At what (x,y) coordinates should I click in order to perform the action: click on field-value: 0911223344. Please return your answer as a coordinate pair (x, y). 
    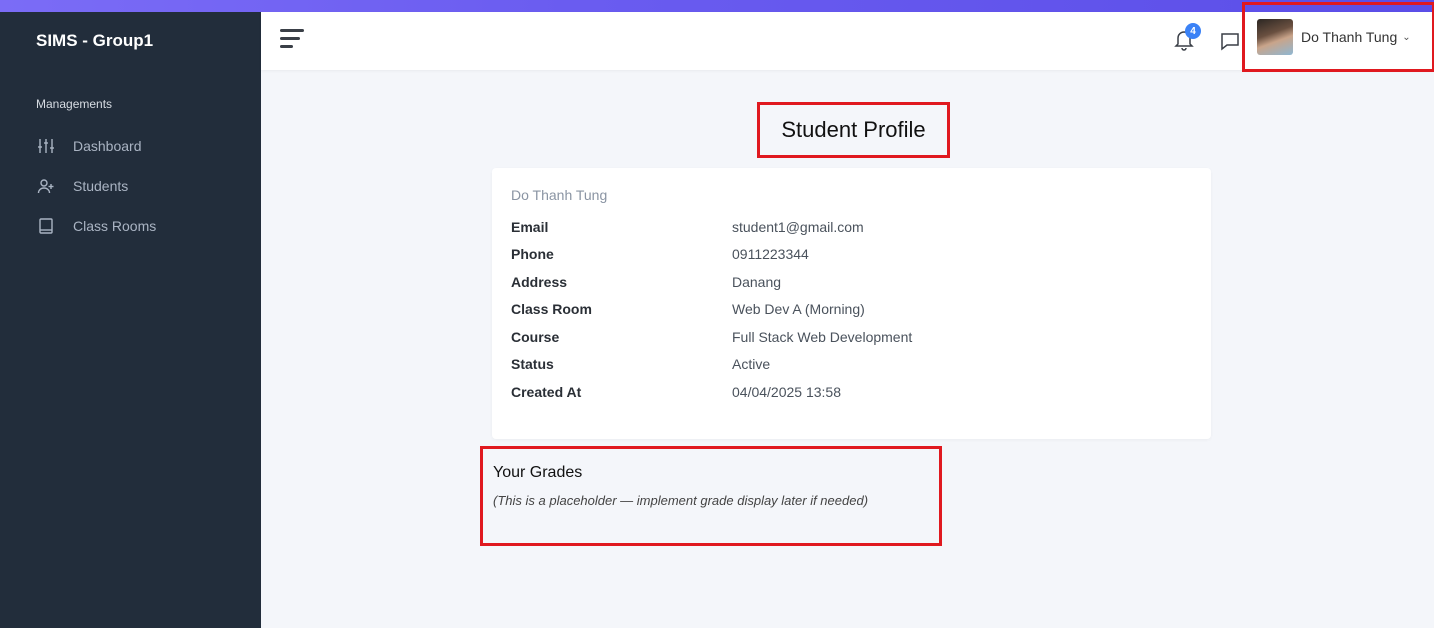
    Looking at the image, I should click on (770, 254).